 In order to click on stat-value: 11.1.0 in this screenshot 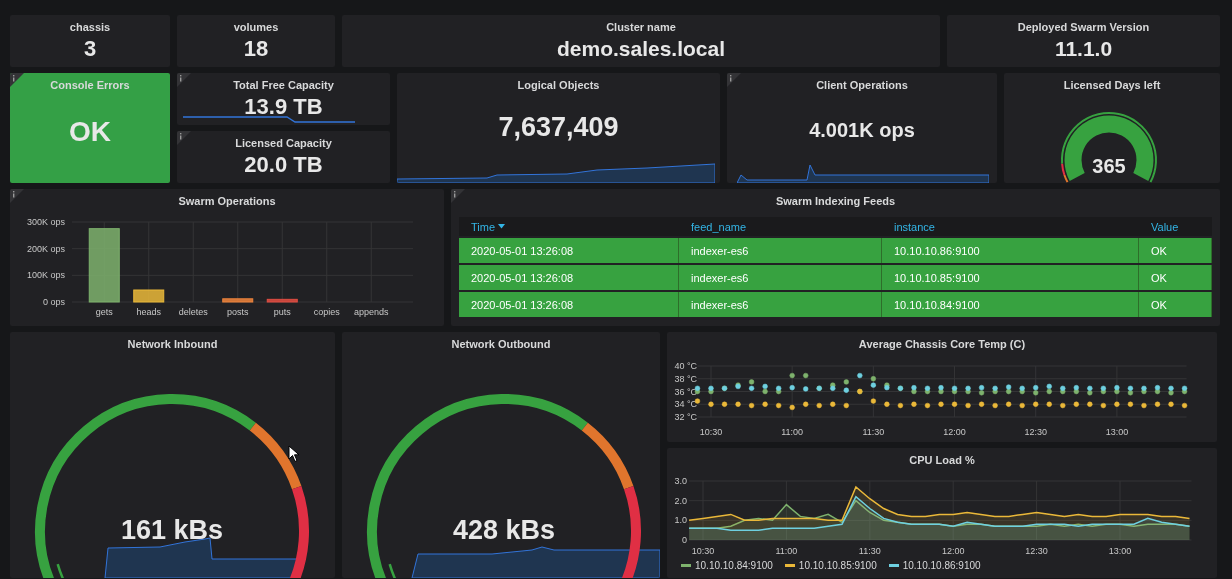, I will do `click(1083, 49)`.